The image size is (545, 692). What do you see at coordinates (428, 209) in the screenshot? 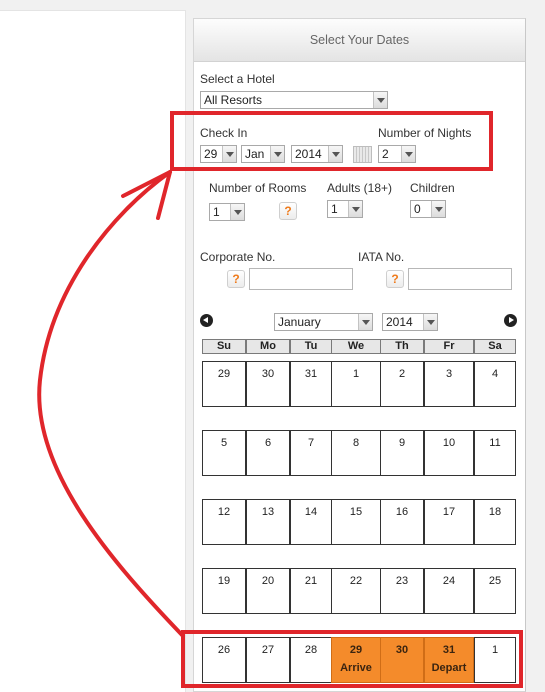
I see `children-select: 0` at bounding box center [428, 209].